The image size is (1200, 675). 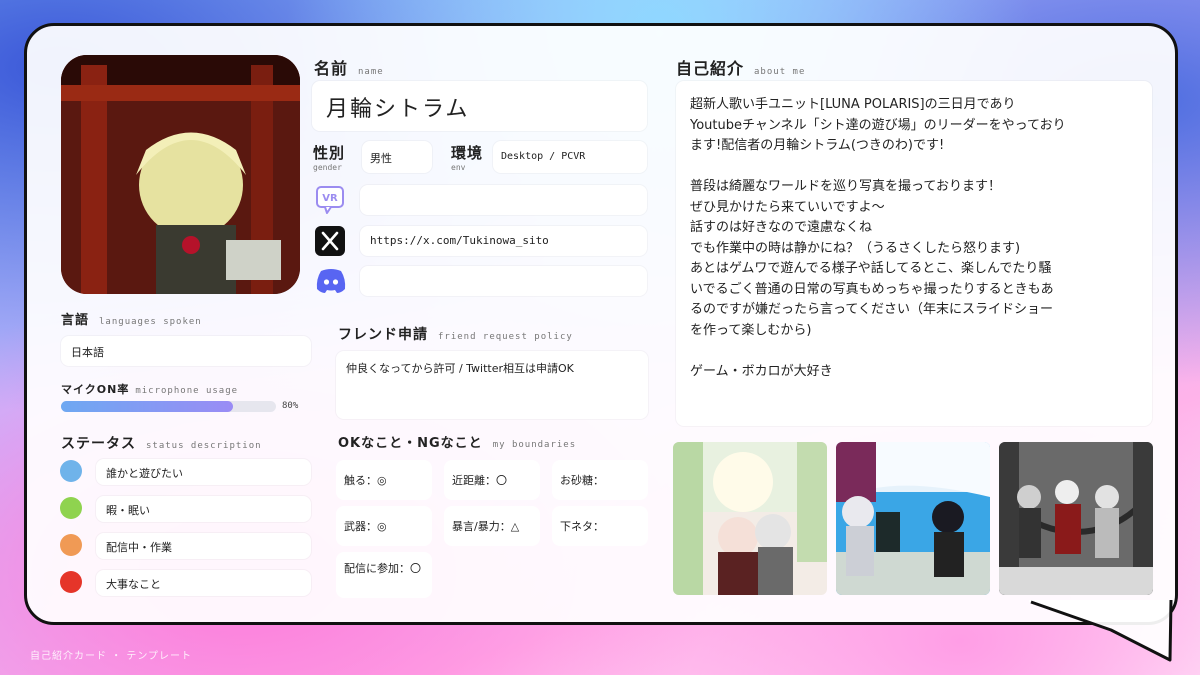 I want to click on boundaries-heading: OKなこと・NGなこと, so click(x=410, y=443).